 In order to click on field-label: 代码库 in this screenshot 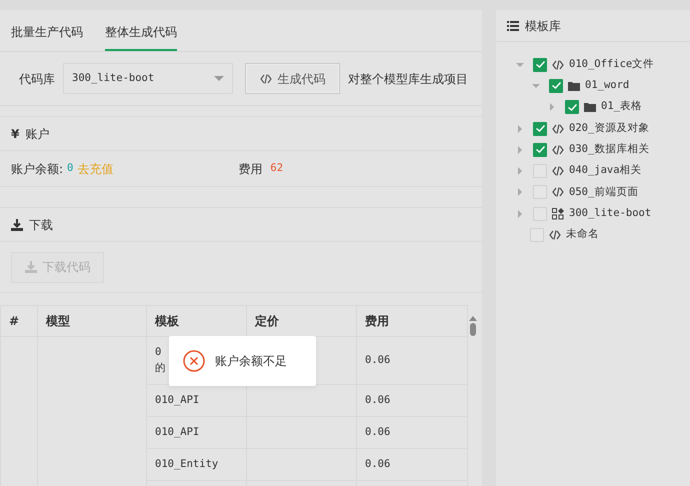, I will do `click(37, 79)`.